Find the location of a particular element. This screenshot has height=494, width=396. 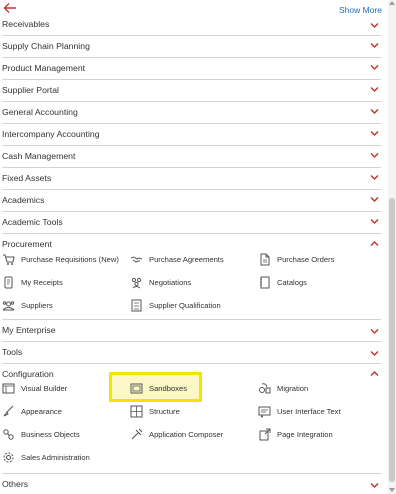

category-supplier-portal: Supplier Portal is located at coordinates (191, 91).